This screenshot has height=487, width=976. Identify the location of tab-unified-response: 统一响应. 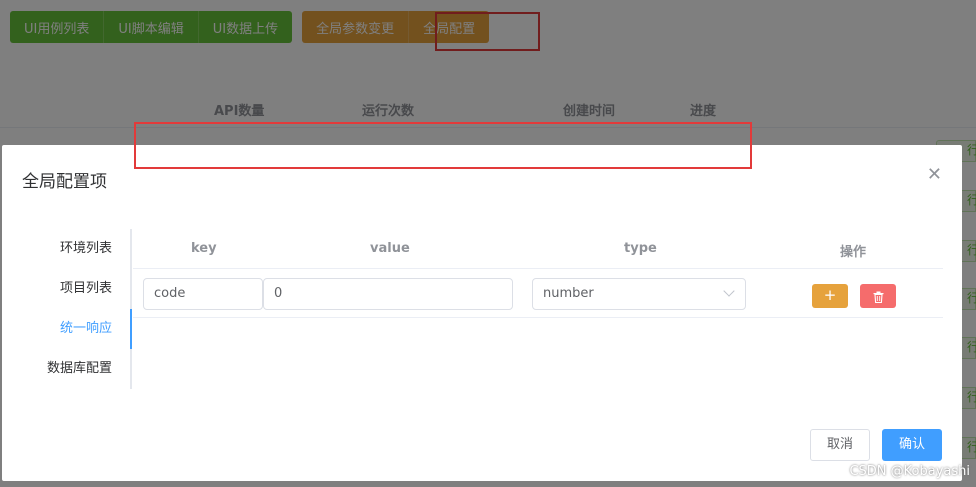
(67, 329).